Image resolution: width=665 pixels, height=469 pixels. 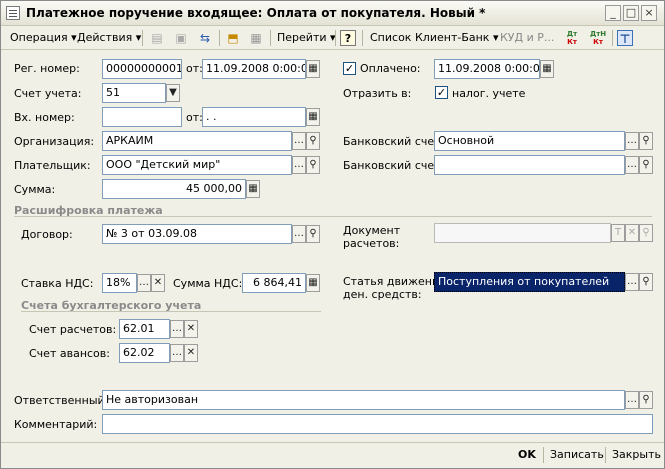 I want to click on close-button: Закрыть, so click(x=636, y=454).